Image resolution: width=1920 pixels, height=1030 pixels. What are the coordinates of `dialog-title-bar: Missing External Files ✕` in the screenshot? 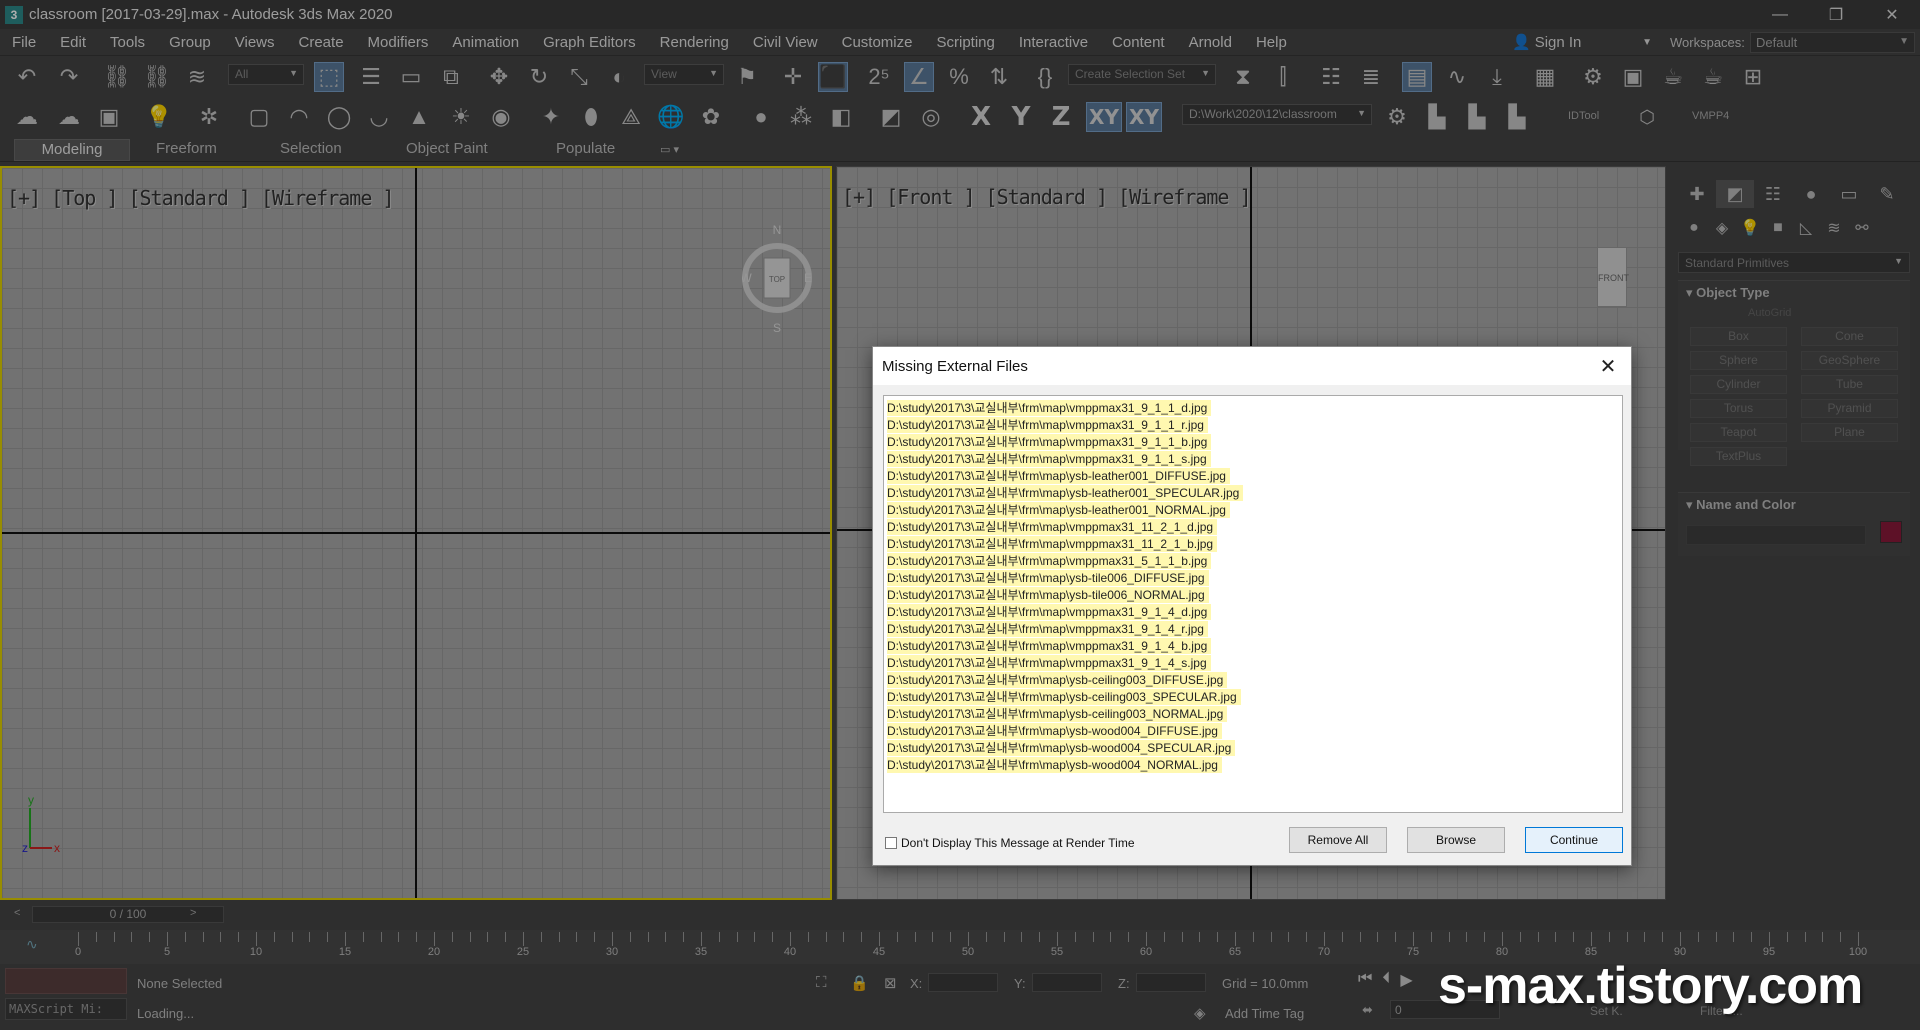 It's located at (1252, 366).